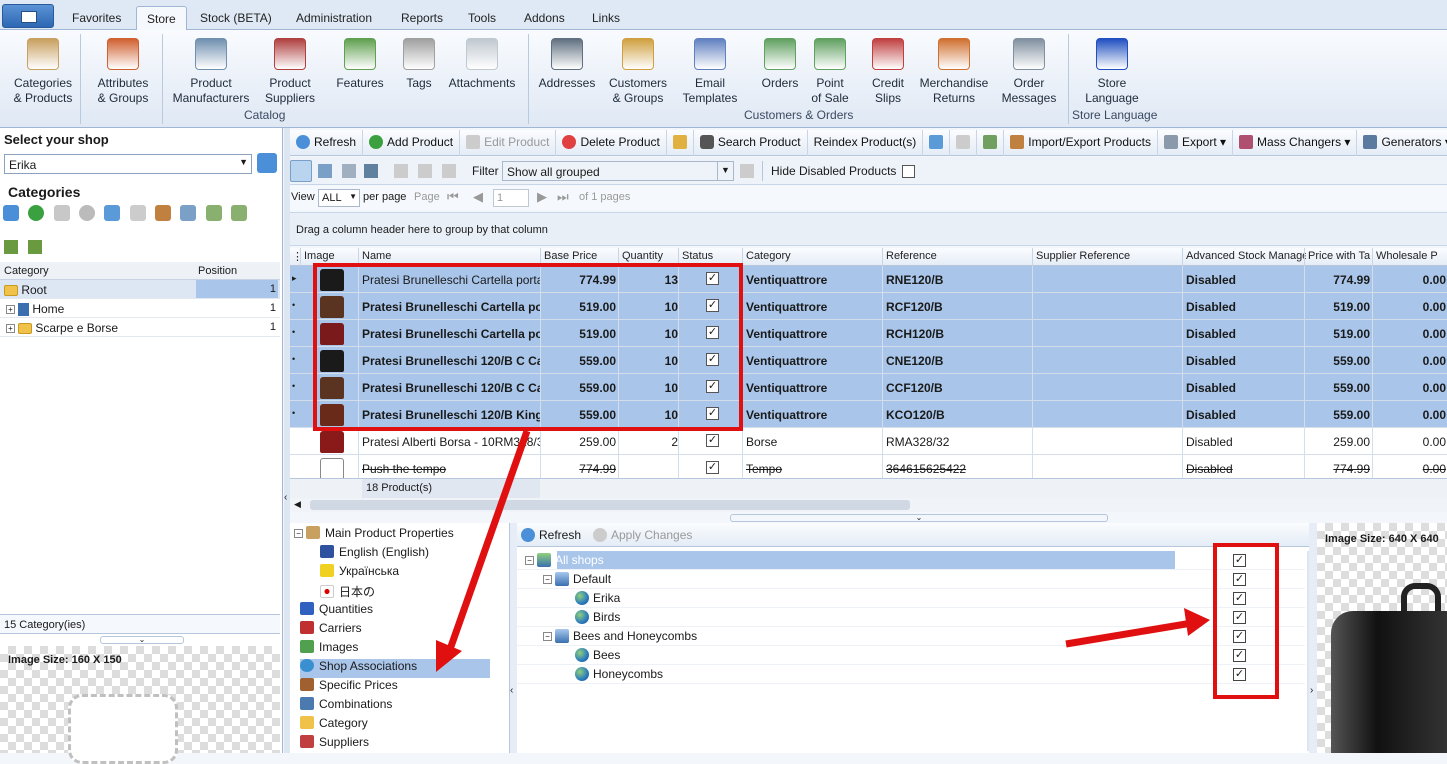 This screenshot has width=1447, height=764. Describe the element at coordinates (1129, 633) in the screenshot. I see `arrow-to-checkboxes` at that location.